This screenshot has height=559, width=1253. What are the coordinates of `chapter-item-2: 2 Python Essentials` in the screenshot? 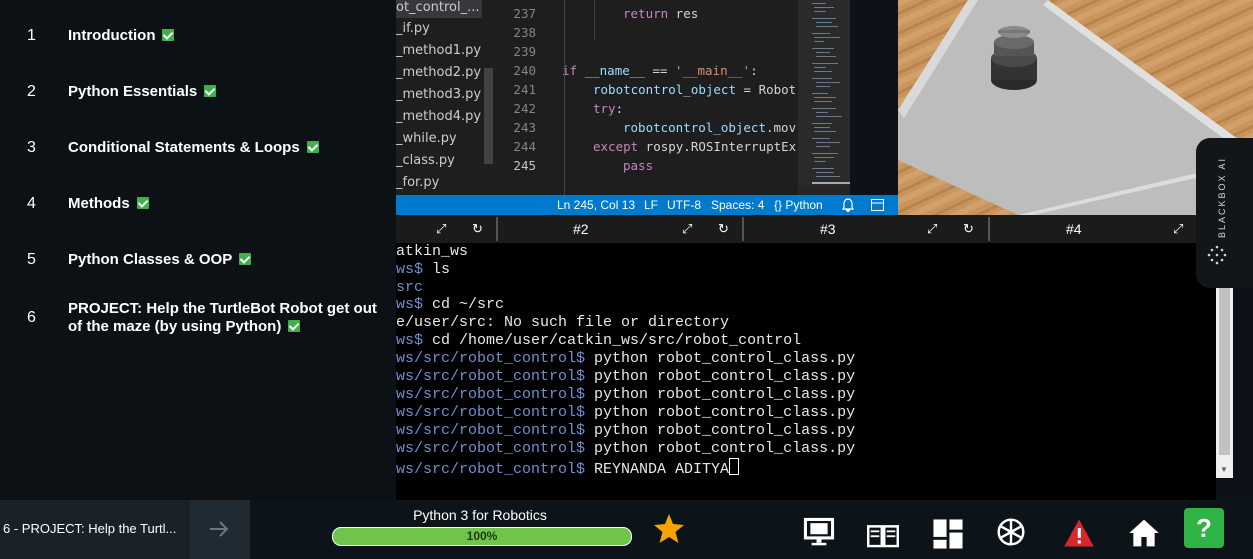 It's located at (198, 93).